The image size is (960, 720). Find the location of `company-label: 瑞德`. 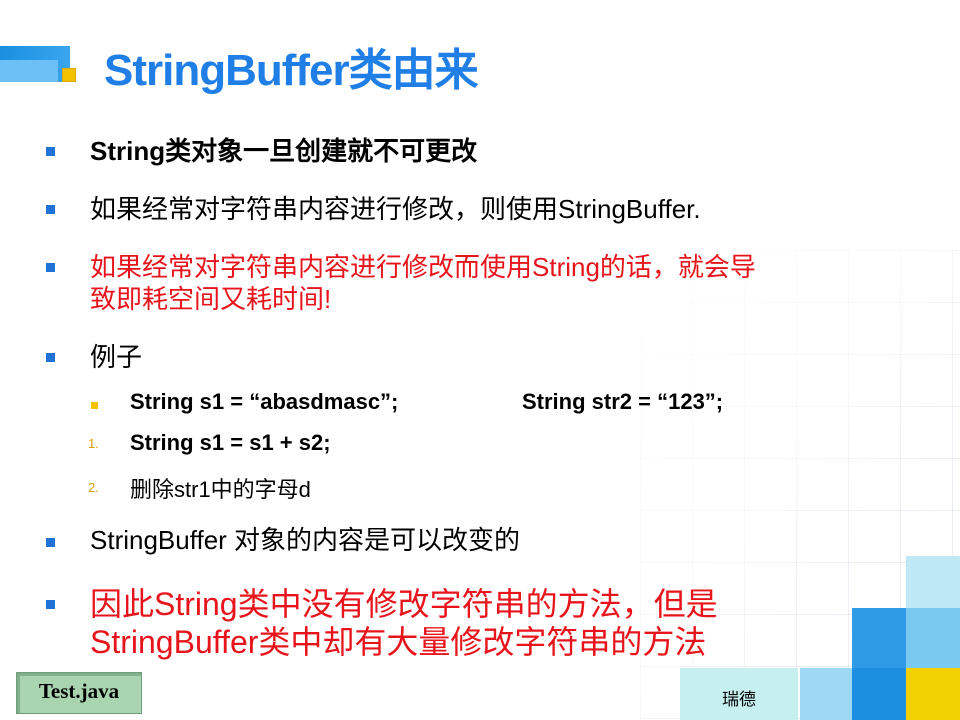

company-label: 瑞德 is located at coordinates (739, 699).